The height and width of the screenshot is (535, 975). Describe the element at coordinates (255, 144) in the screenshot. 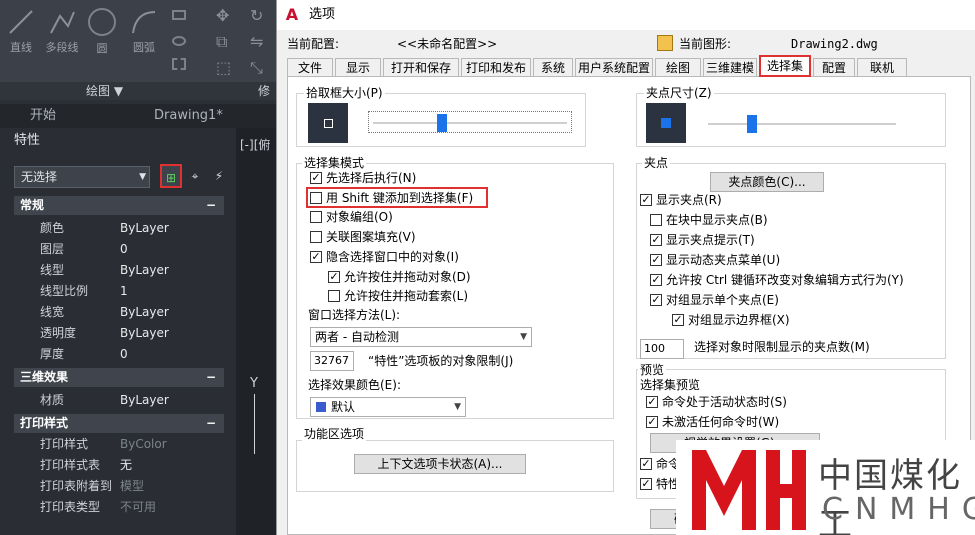

I see `viewport-label: [-][俯` at that location.